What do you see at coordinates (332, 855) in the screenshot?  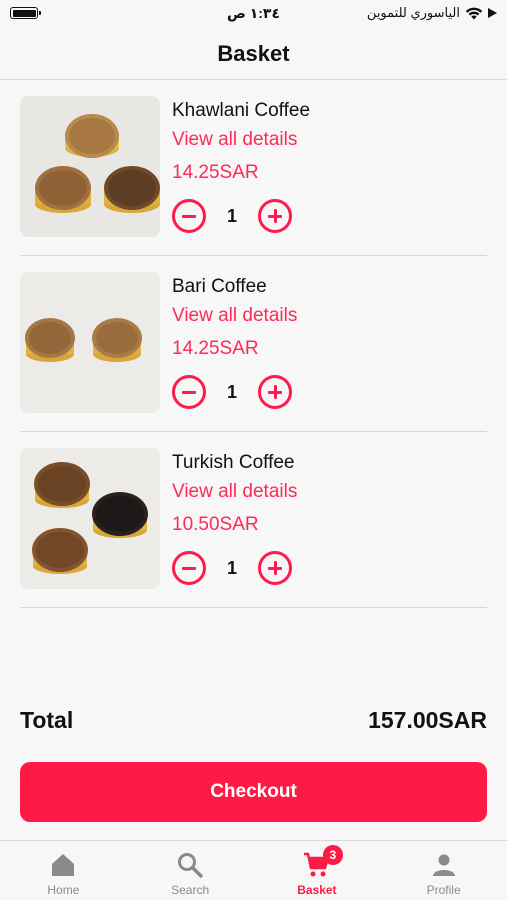 I see `cart-count-badge: 3` at bounding box center [332, 855].